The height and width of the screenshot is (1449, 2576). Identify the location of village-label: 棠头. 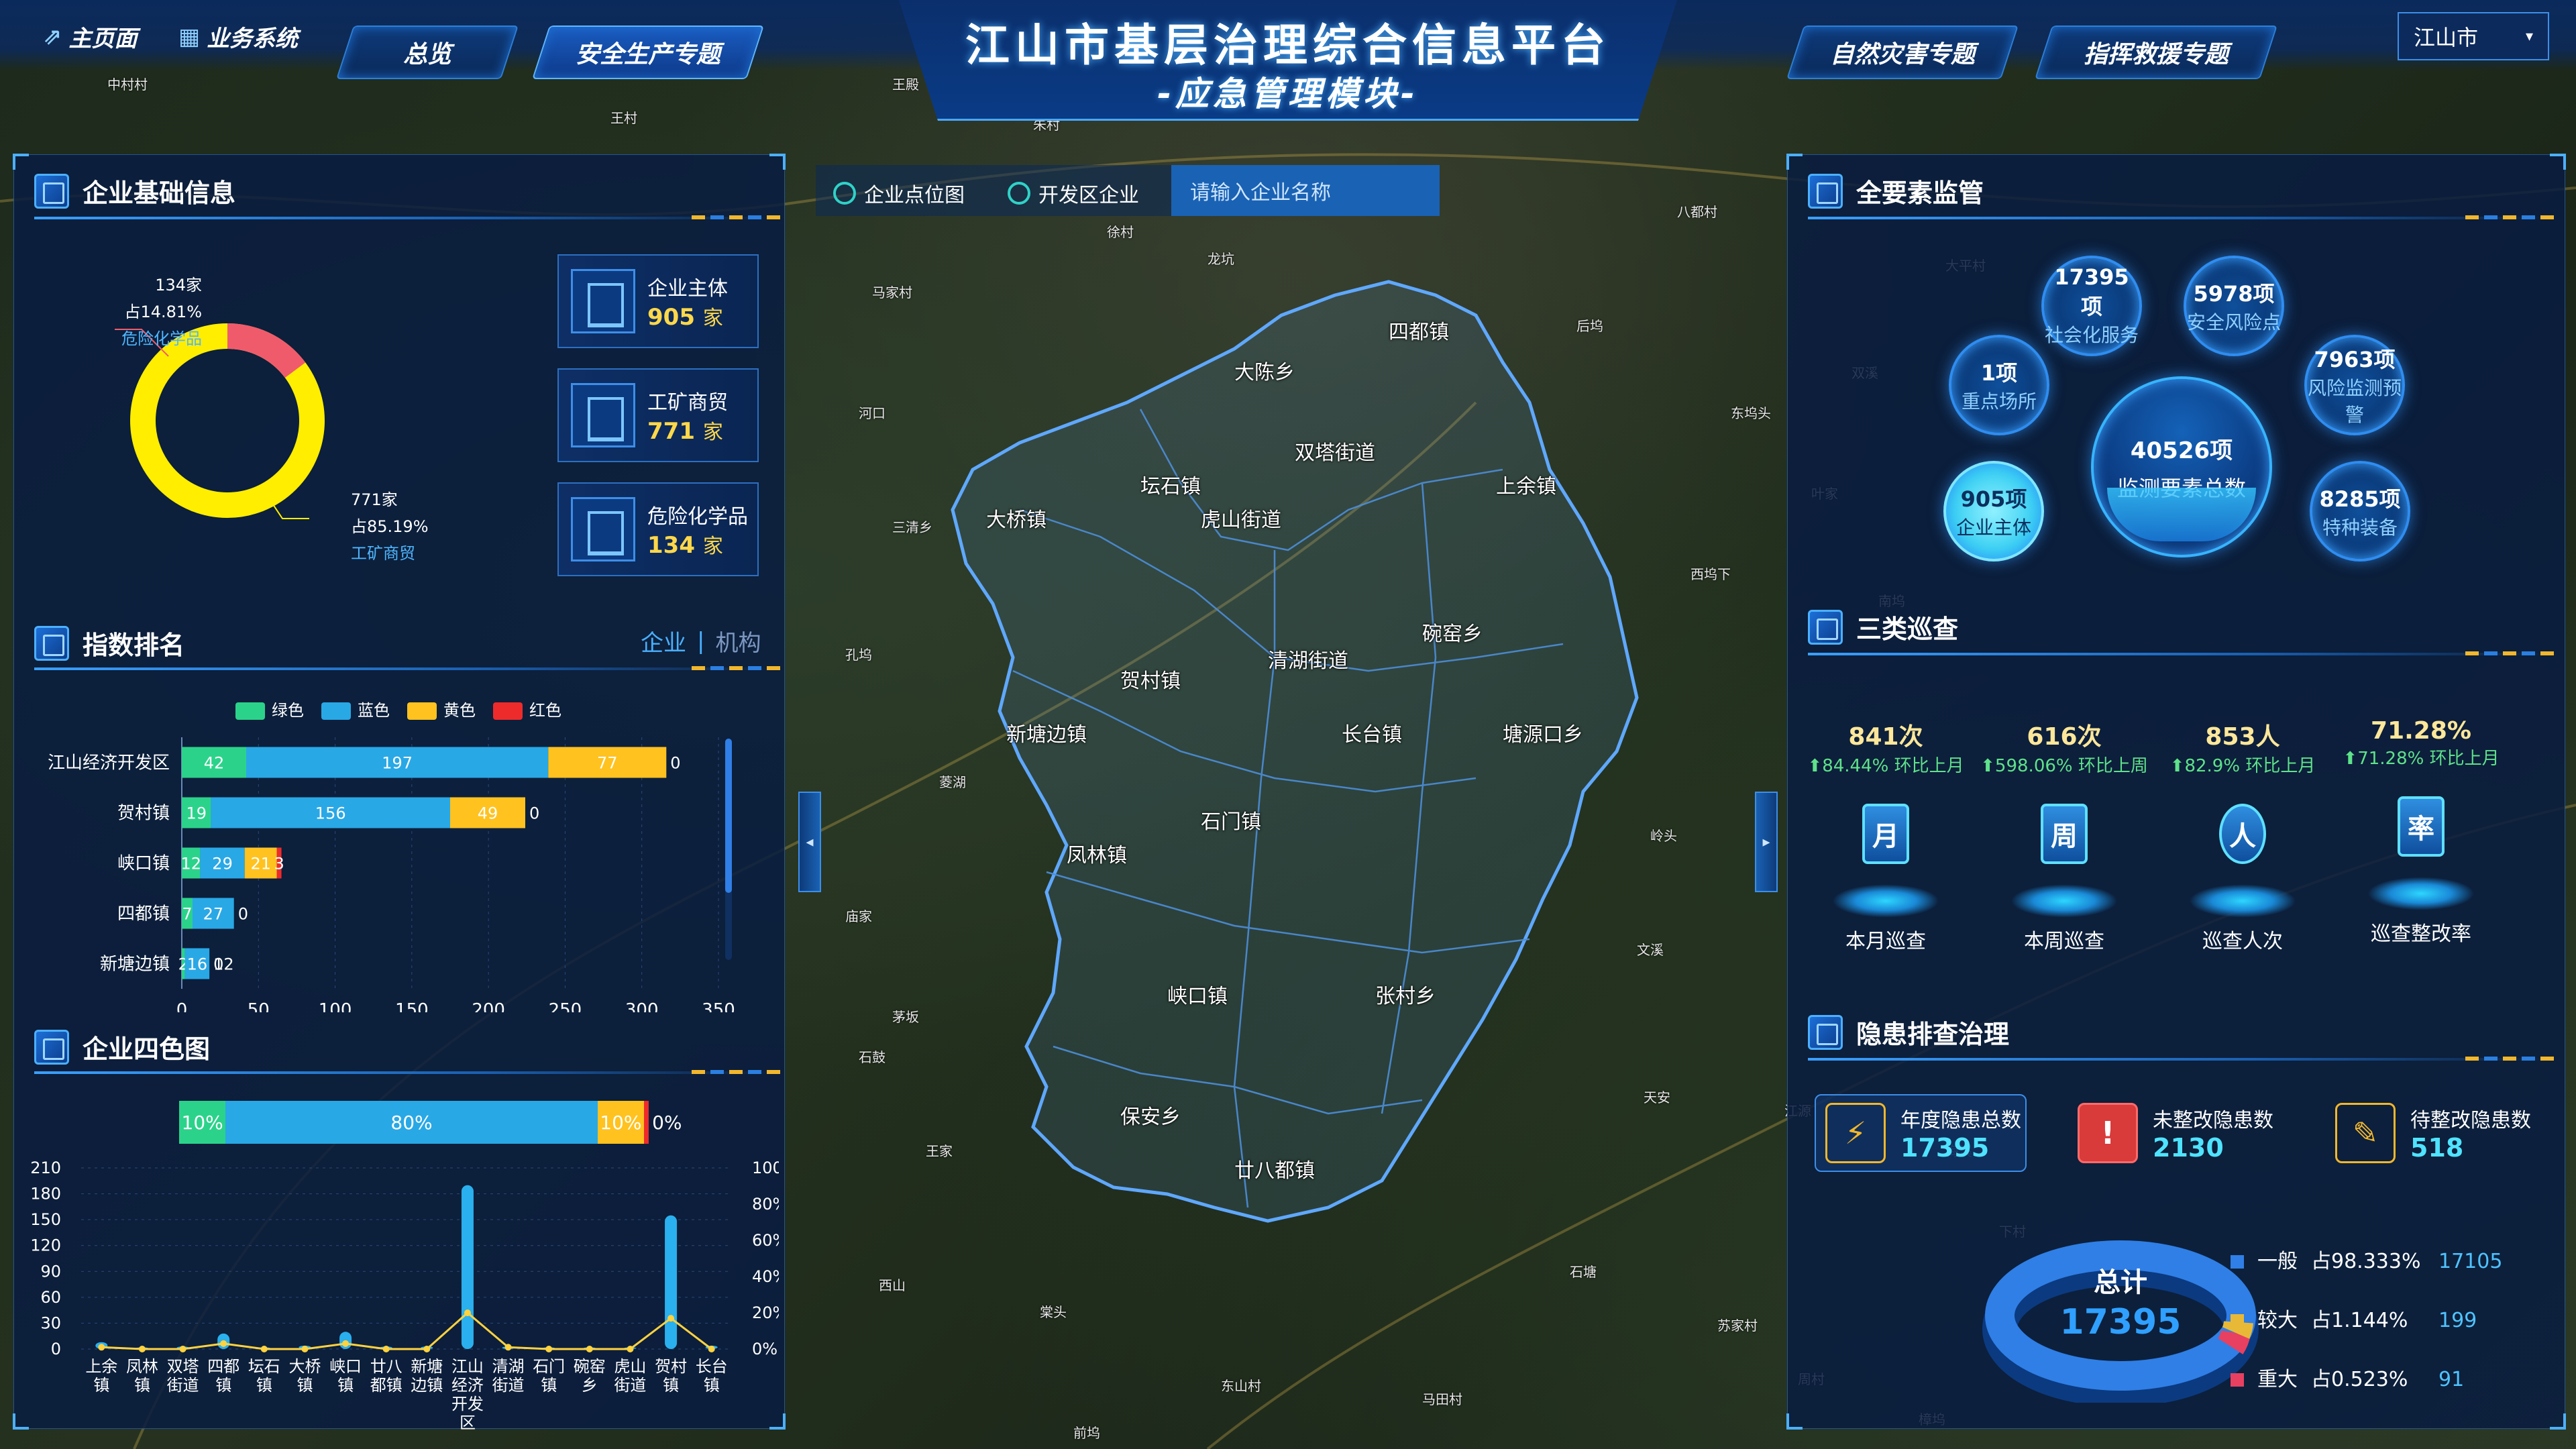
(1053, 1312).